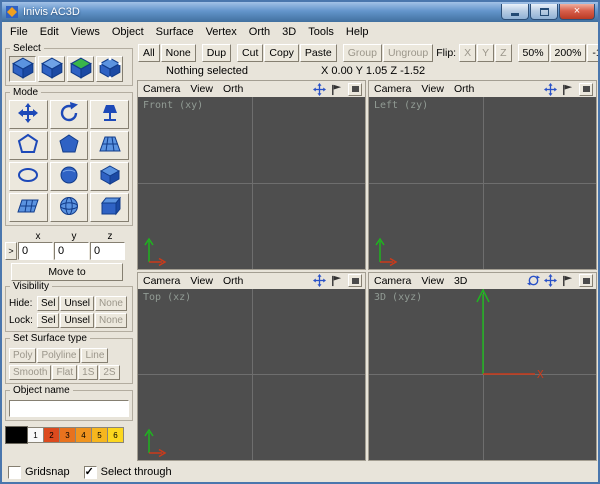 The image size is (600, 484). Describe the element at coordinates (65, 372) in the screenshot. I see `flat-button: Flat` at that location.